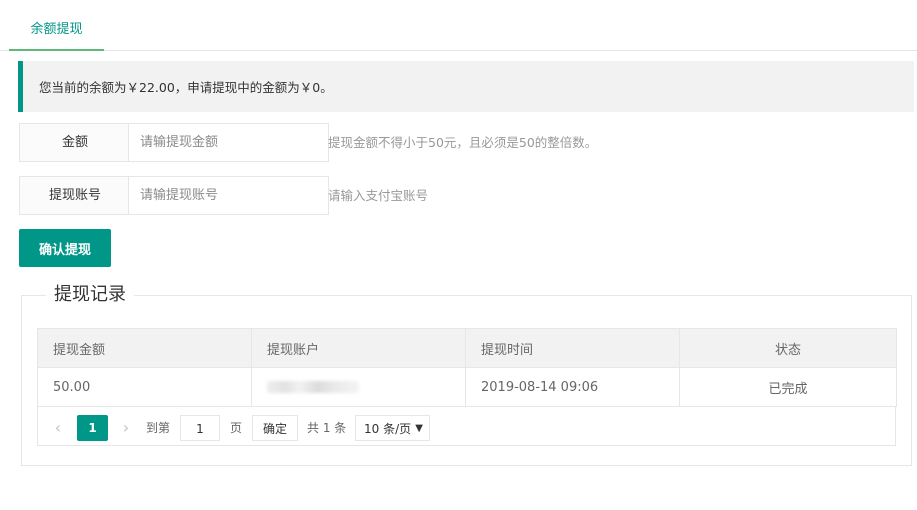 The width and height of the screenshot is (917, 510). Describe the element at coordinates (378, 195) in the screenshot. I see `account-tip: 请输入支付宝账号` at that location.